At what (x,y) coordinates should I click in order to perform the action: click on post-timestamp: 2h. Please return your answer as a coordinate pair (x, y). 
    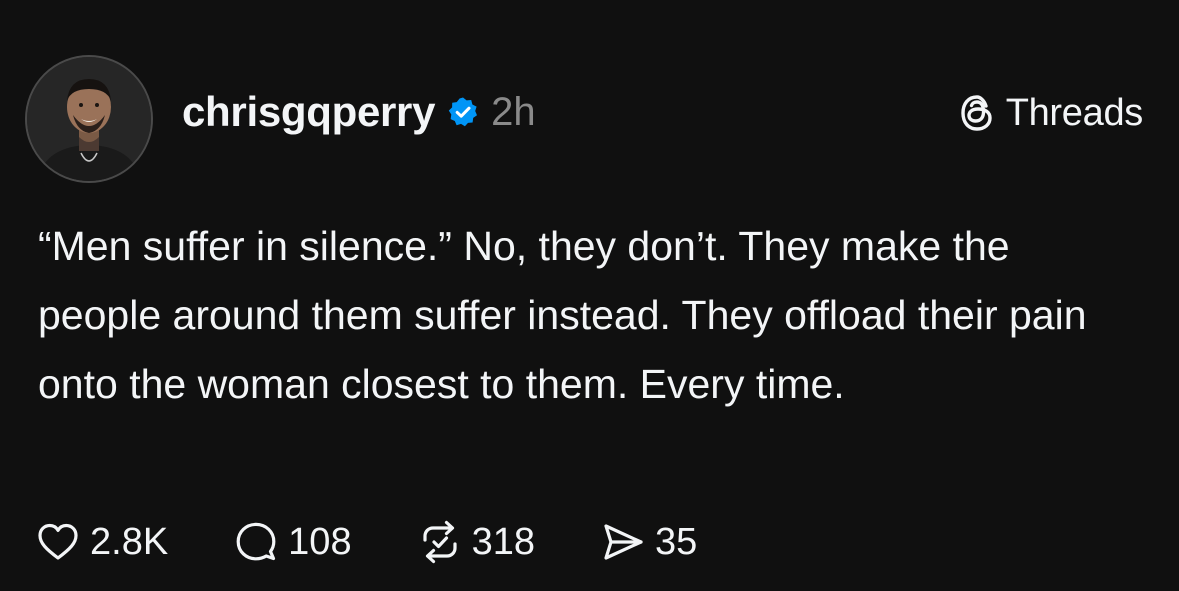
    Looking at the image, I should click on (513, 111).